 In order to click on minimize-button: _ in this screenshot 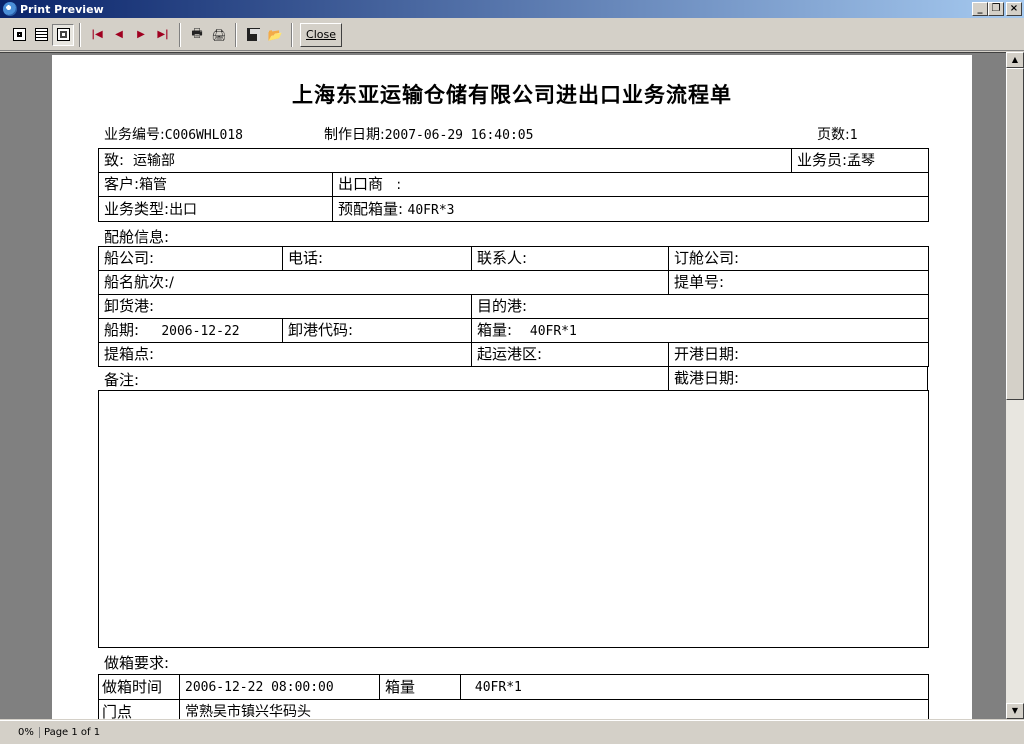, I will do `click(980, 9)`.